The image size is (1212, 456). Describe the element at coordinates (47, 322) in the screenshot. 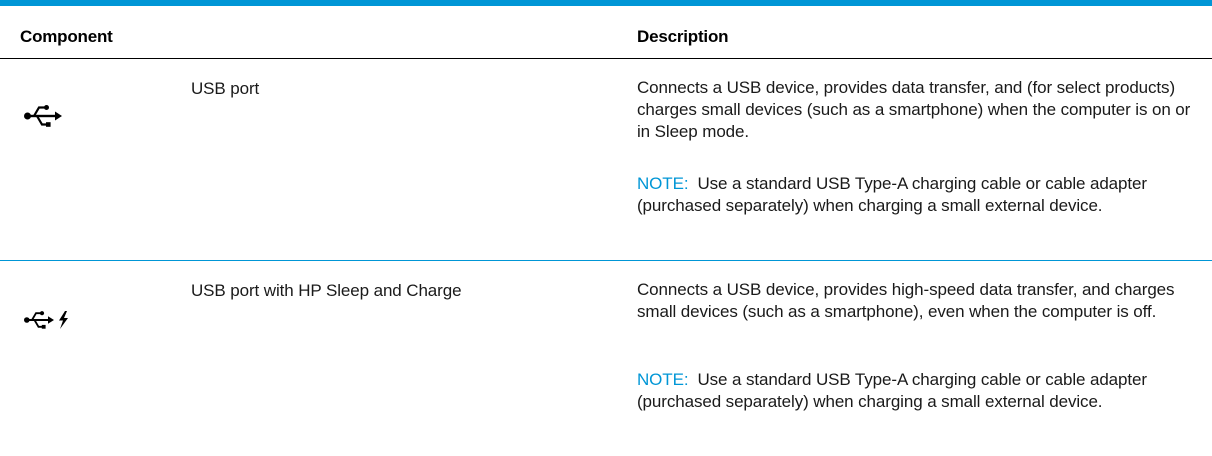

I see `usb-sleep-and-charge-icon` at that location.